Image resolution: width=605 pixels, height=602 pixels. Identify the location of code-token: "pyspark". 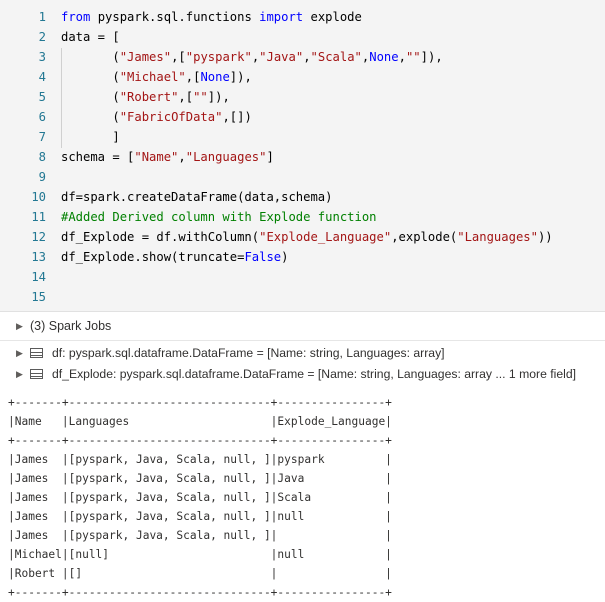
(218, 57).